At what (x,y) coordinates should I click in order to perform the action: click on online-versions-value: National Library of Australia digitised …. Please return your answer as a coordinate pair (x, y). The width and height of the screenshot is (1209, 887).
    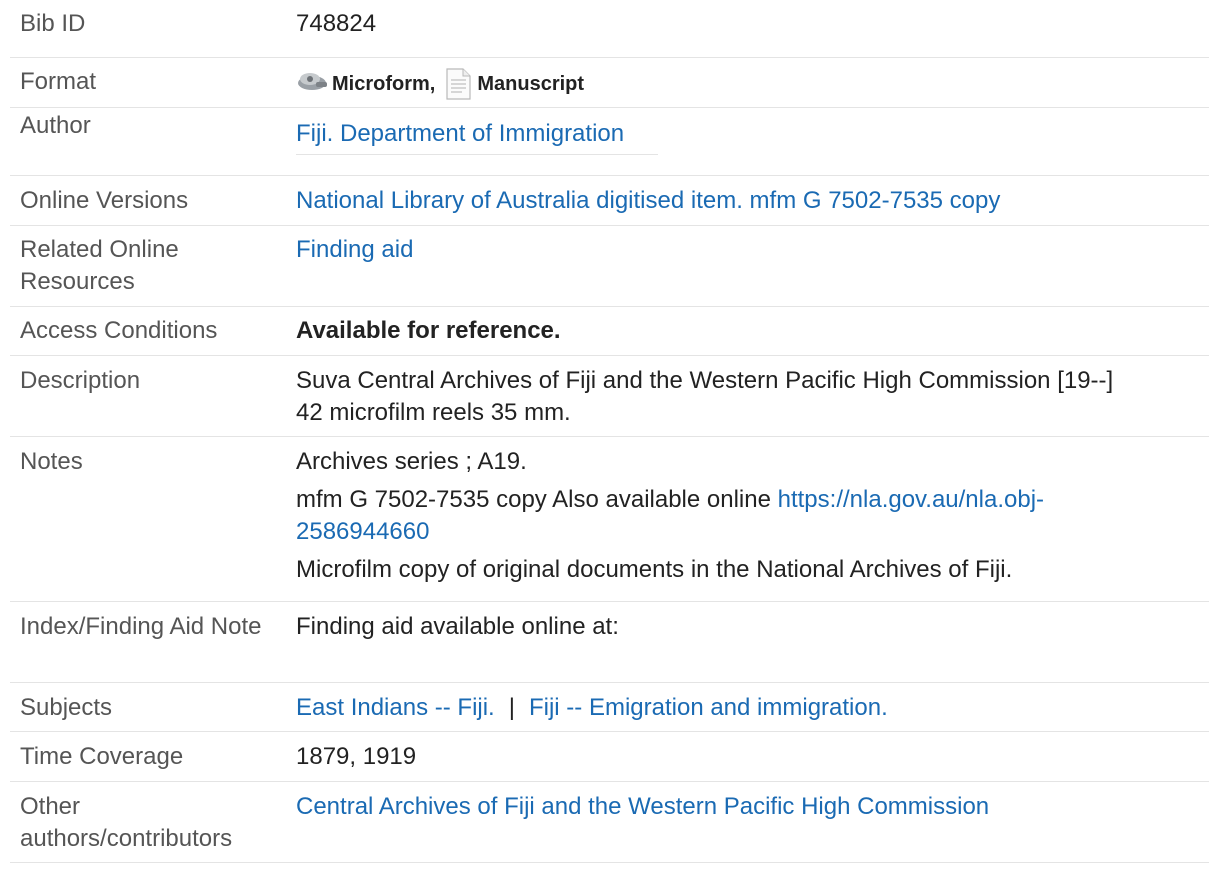
    Looking at the image, I should click on (752, 205).